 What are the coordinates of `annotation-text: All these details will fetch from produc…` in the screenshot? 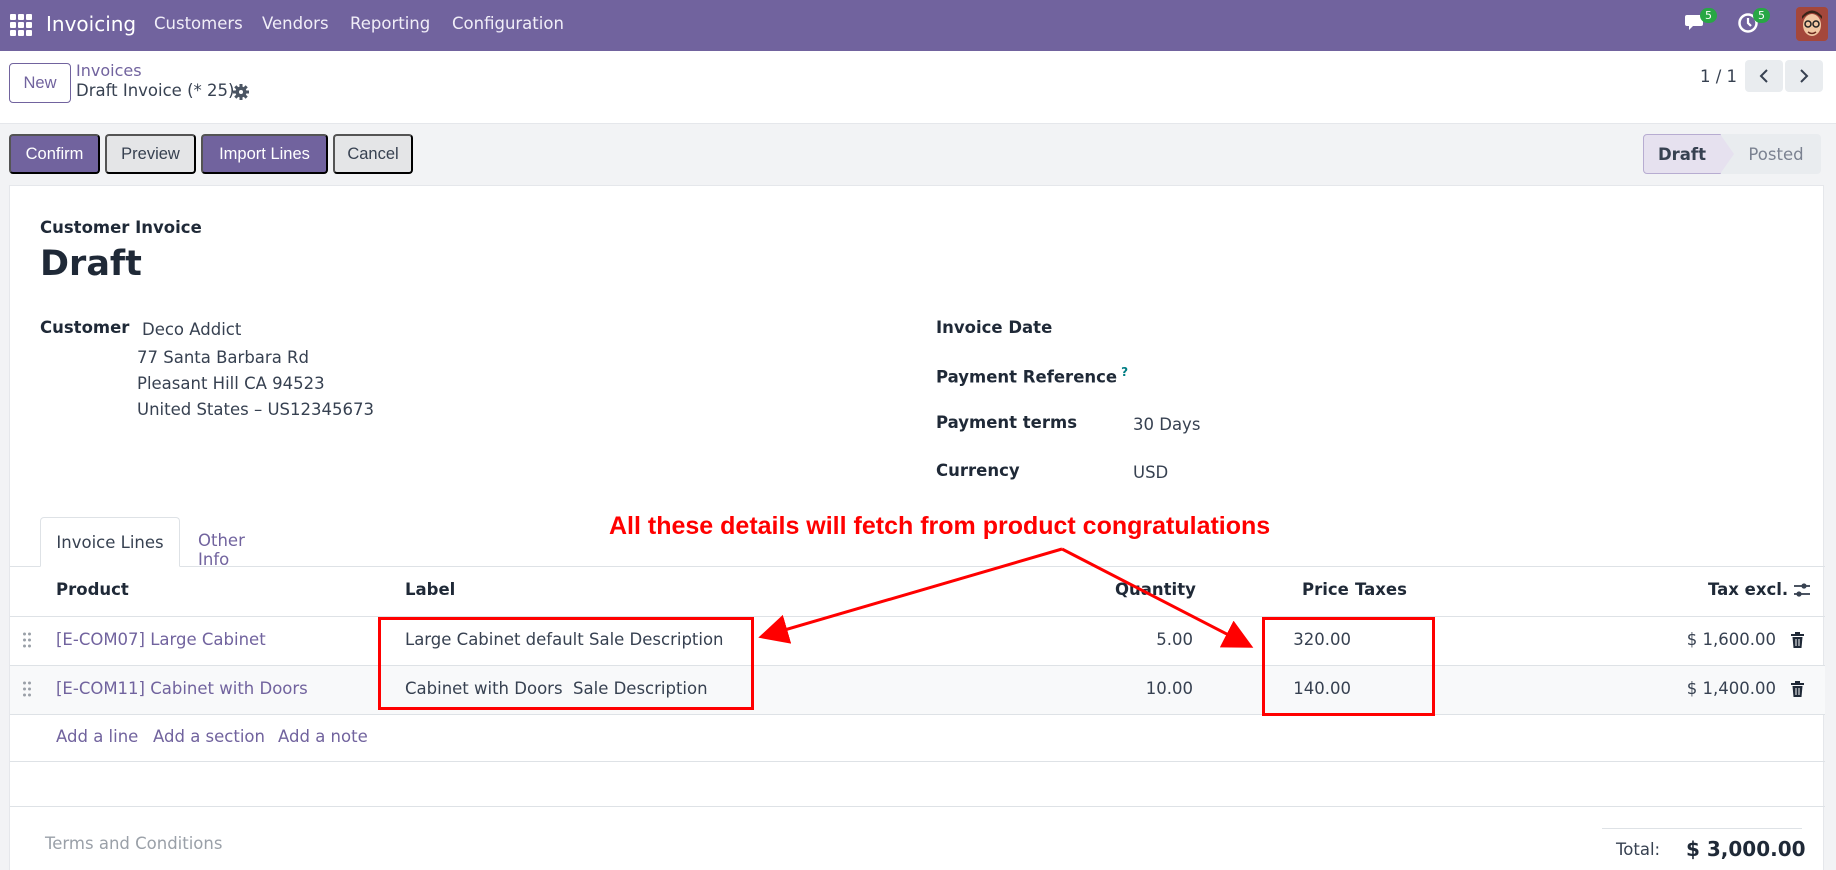 It's located at (940, 526).